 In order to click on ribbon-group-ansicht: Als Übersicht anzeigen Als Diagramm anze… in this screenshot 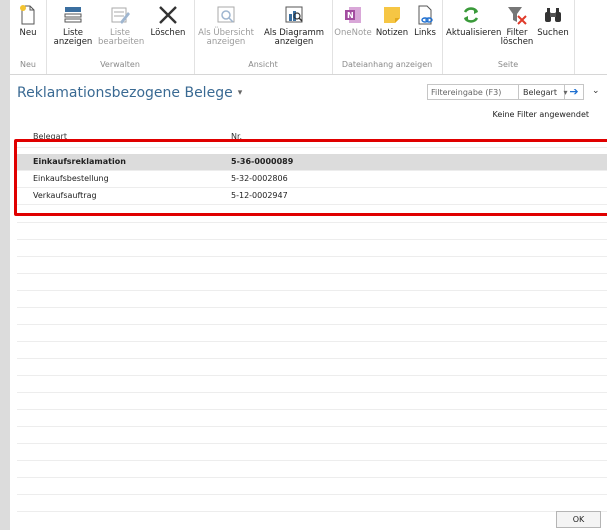, I will do `click(263, 37)`.